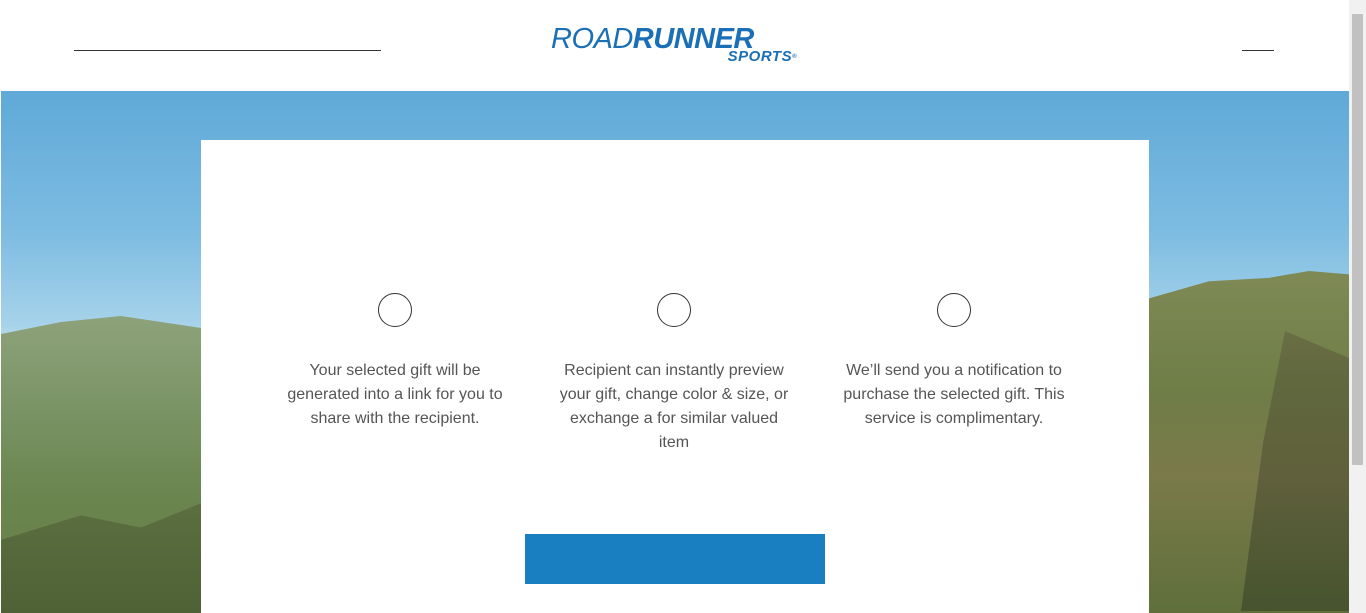  Describe the element at coordinates (227, 50) in the screenshot. I see `header-left-menu-line` at that location.